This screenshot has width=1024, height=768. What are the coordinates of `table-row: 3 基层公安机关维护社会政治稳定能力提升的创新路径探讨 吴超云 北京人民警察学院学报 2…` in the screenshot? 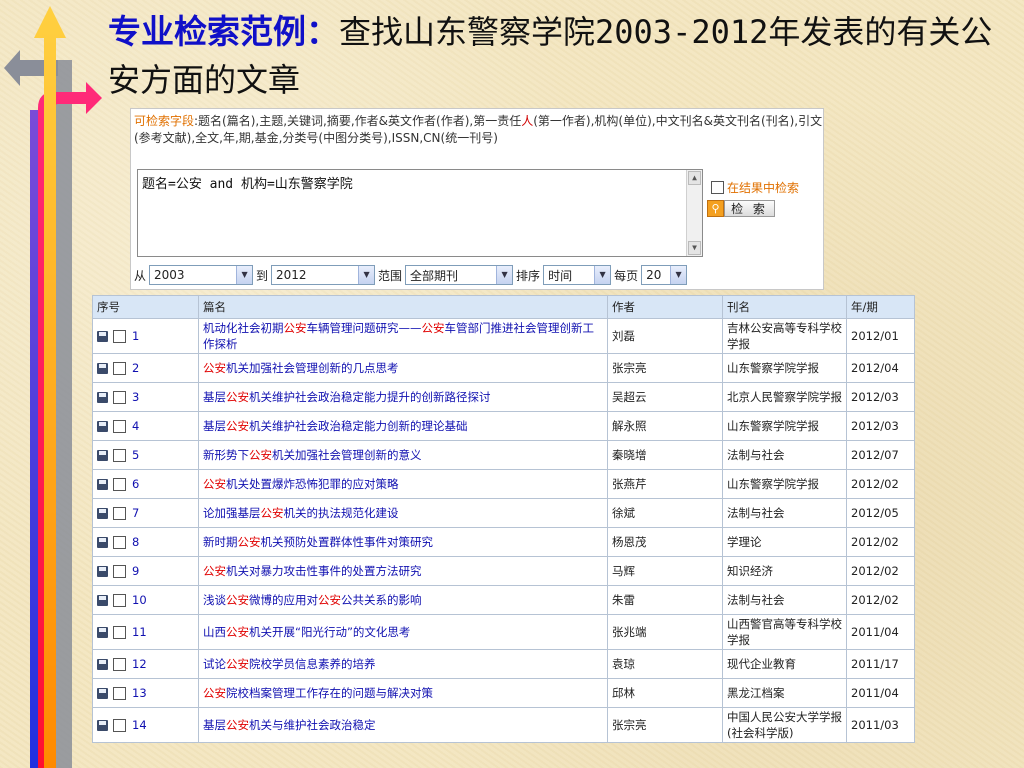 It's located at (503, 397).